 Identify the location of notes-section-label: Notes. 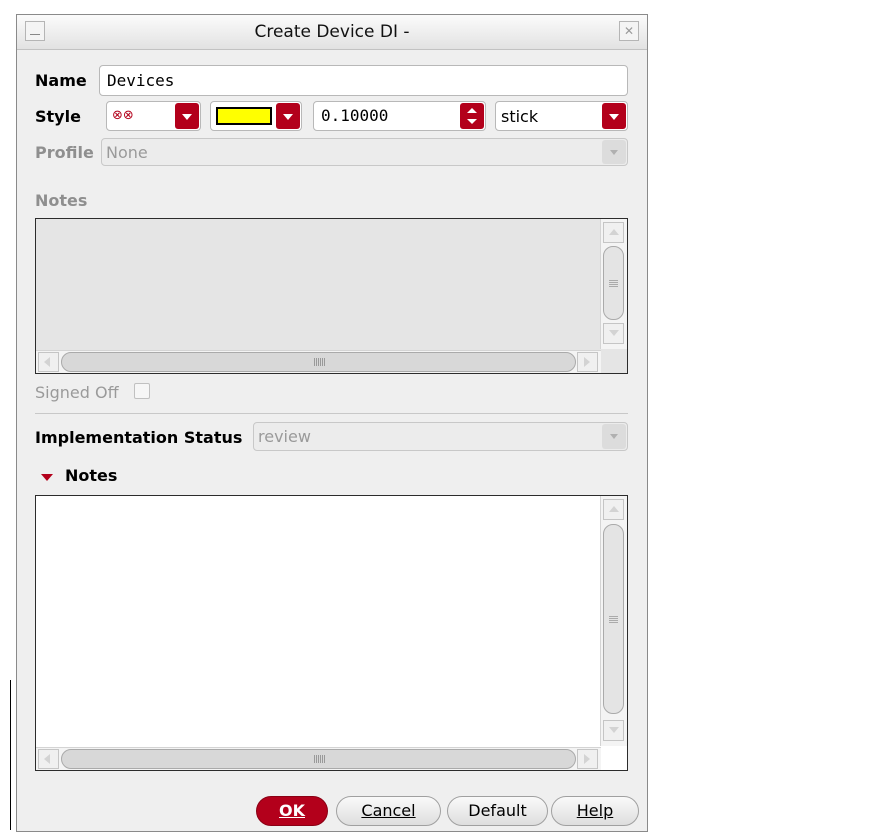
(61, 200).